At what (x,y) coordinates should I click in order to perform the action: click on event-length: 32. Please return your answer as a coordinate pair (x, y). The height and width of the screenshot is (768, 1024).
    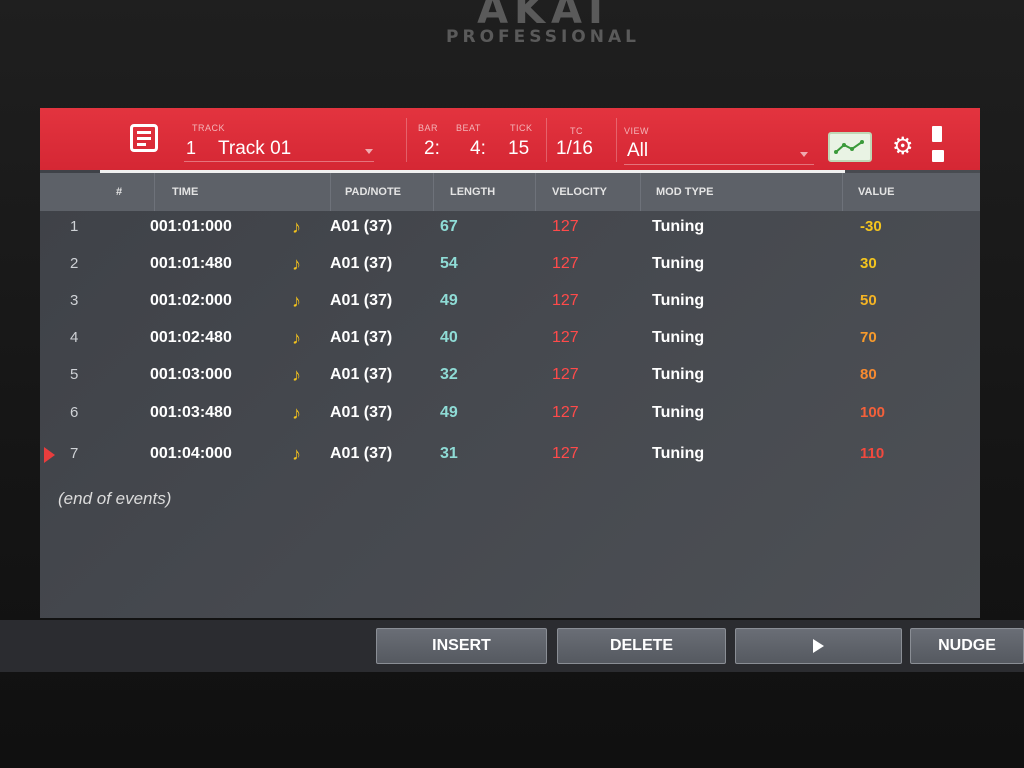
    Looking at the image, I should click on (449, 375).